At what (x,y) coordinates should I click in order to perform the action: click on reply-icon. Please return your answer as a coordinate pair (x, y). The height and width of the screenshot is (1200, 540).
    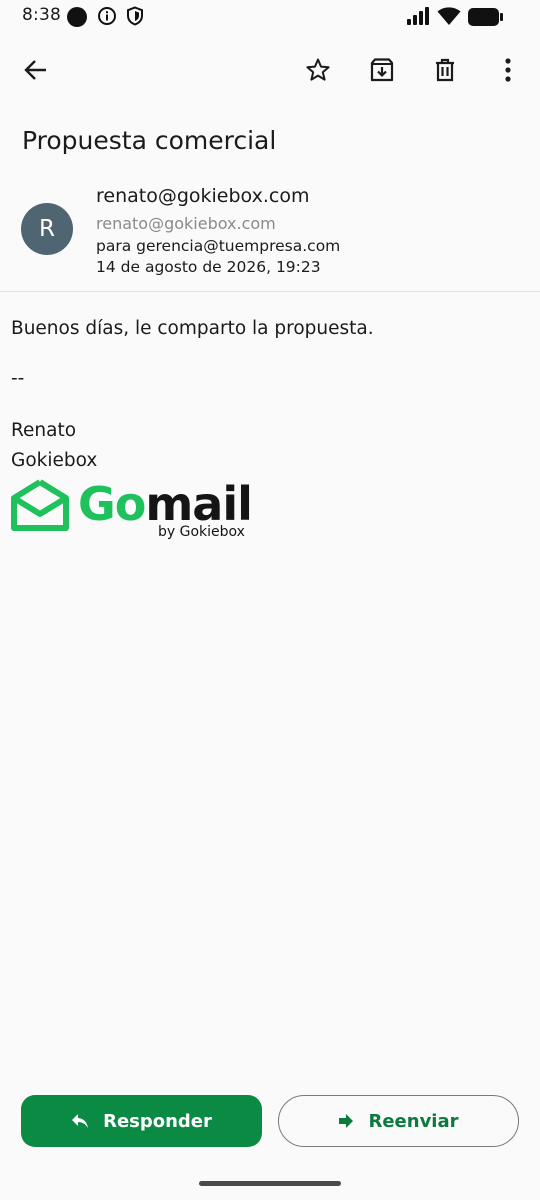
    Looking at the image, I should click on (80, 1121).